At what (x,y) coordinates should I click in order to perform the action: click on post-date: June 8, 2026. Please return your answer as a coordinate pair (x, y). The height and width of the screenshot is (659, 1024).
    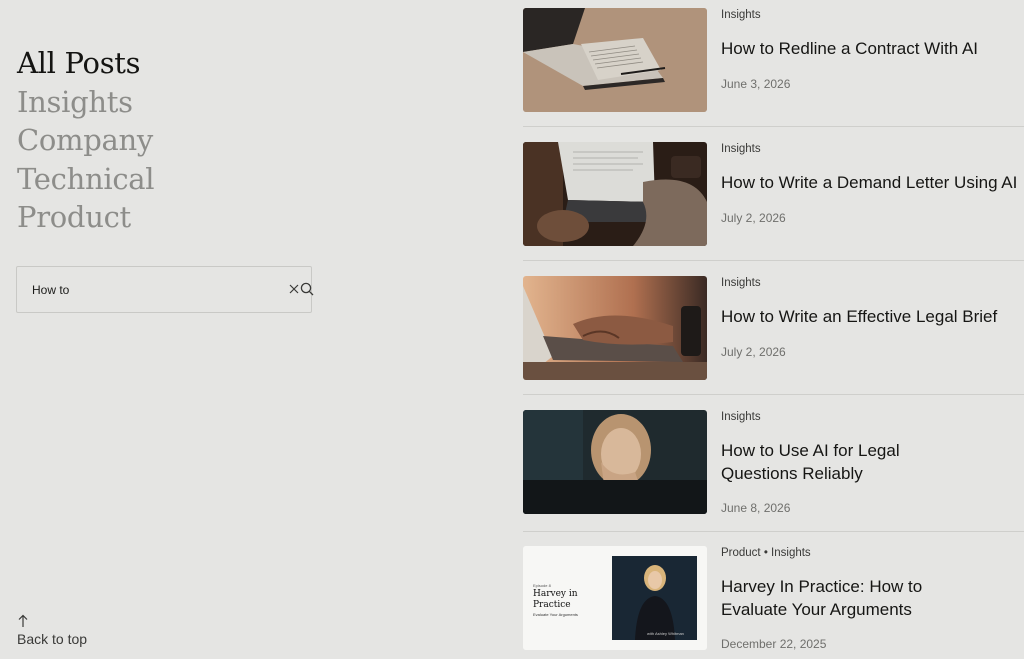
    Looking at the image, I should click on (756, 508).